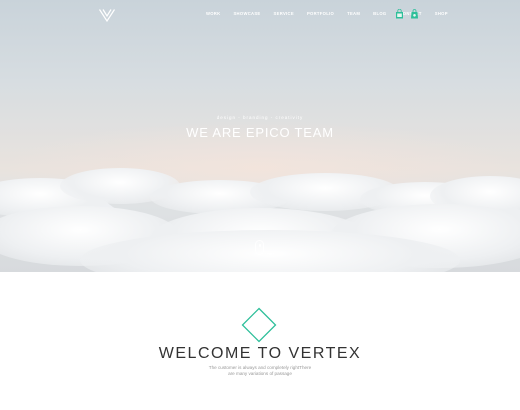 Image resolution: width=520 pixels, height=410 pixels. Describe the element at coordinates (284, 13) in the screenshot. I see `menu-item-service: Service` at that location.